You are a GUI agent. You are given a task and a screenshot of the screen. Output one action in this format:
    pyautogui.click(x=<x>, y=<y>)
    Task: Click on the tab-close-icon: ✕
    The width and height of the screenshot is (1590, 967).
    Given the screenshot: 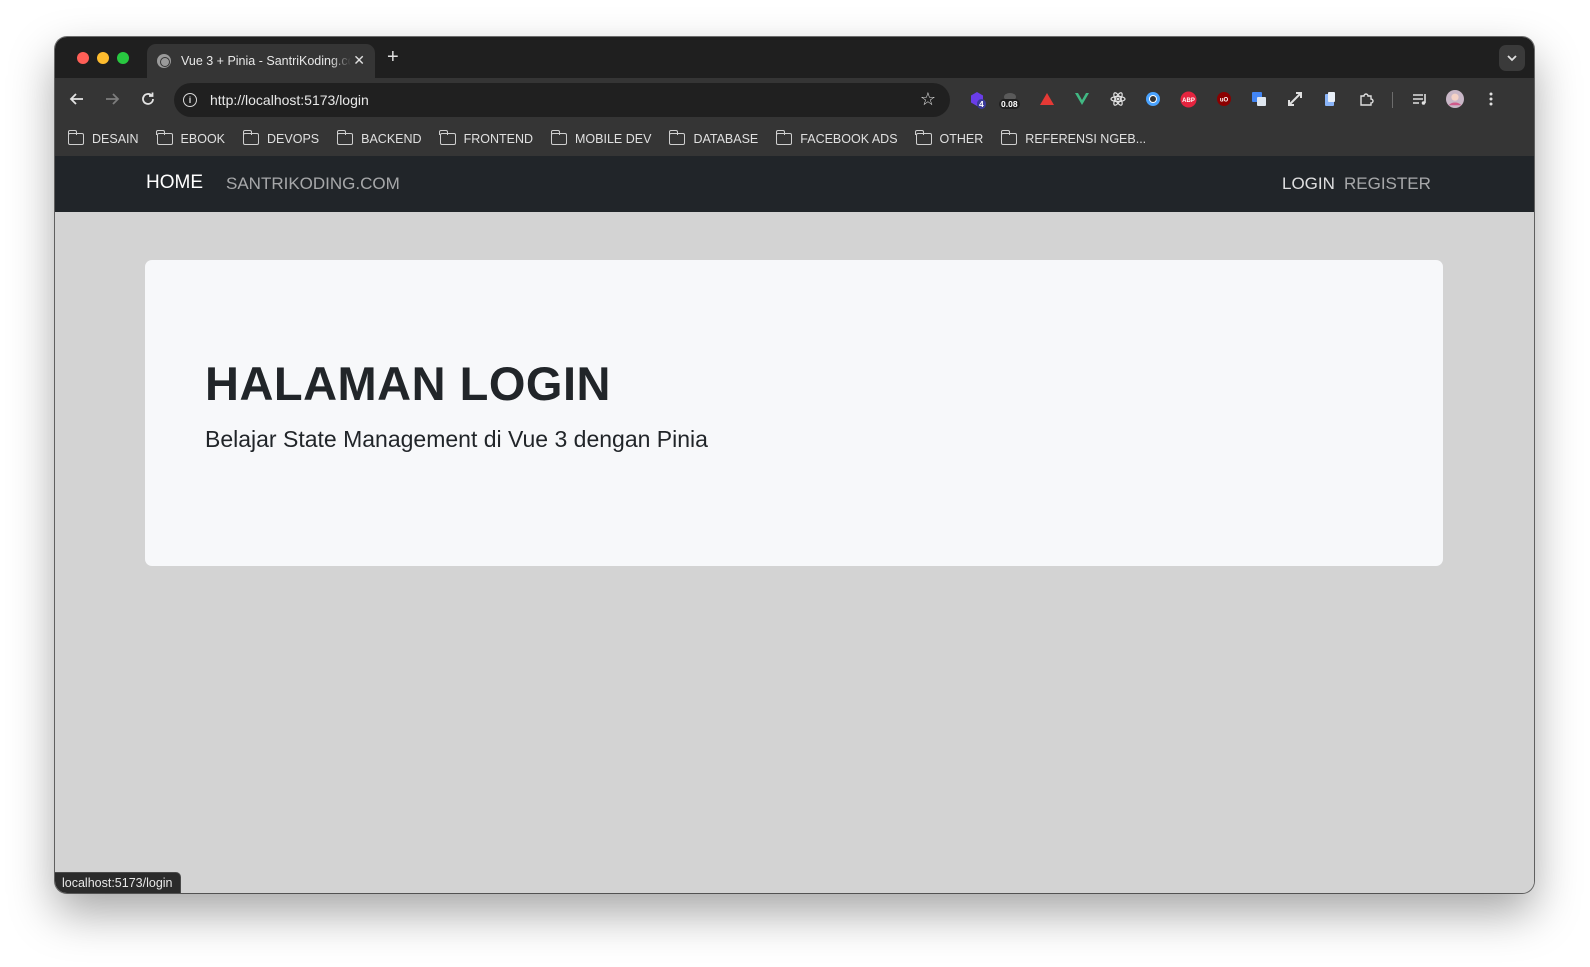 What is the action you would take?
    pyautogui.click(x=359, y=60)
    